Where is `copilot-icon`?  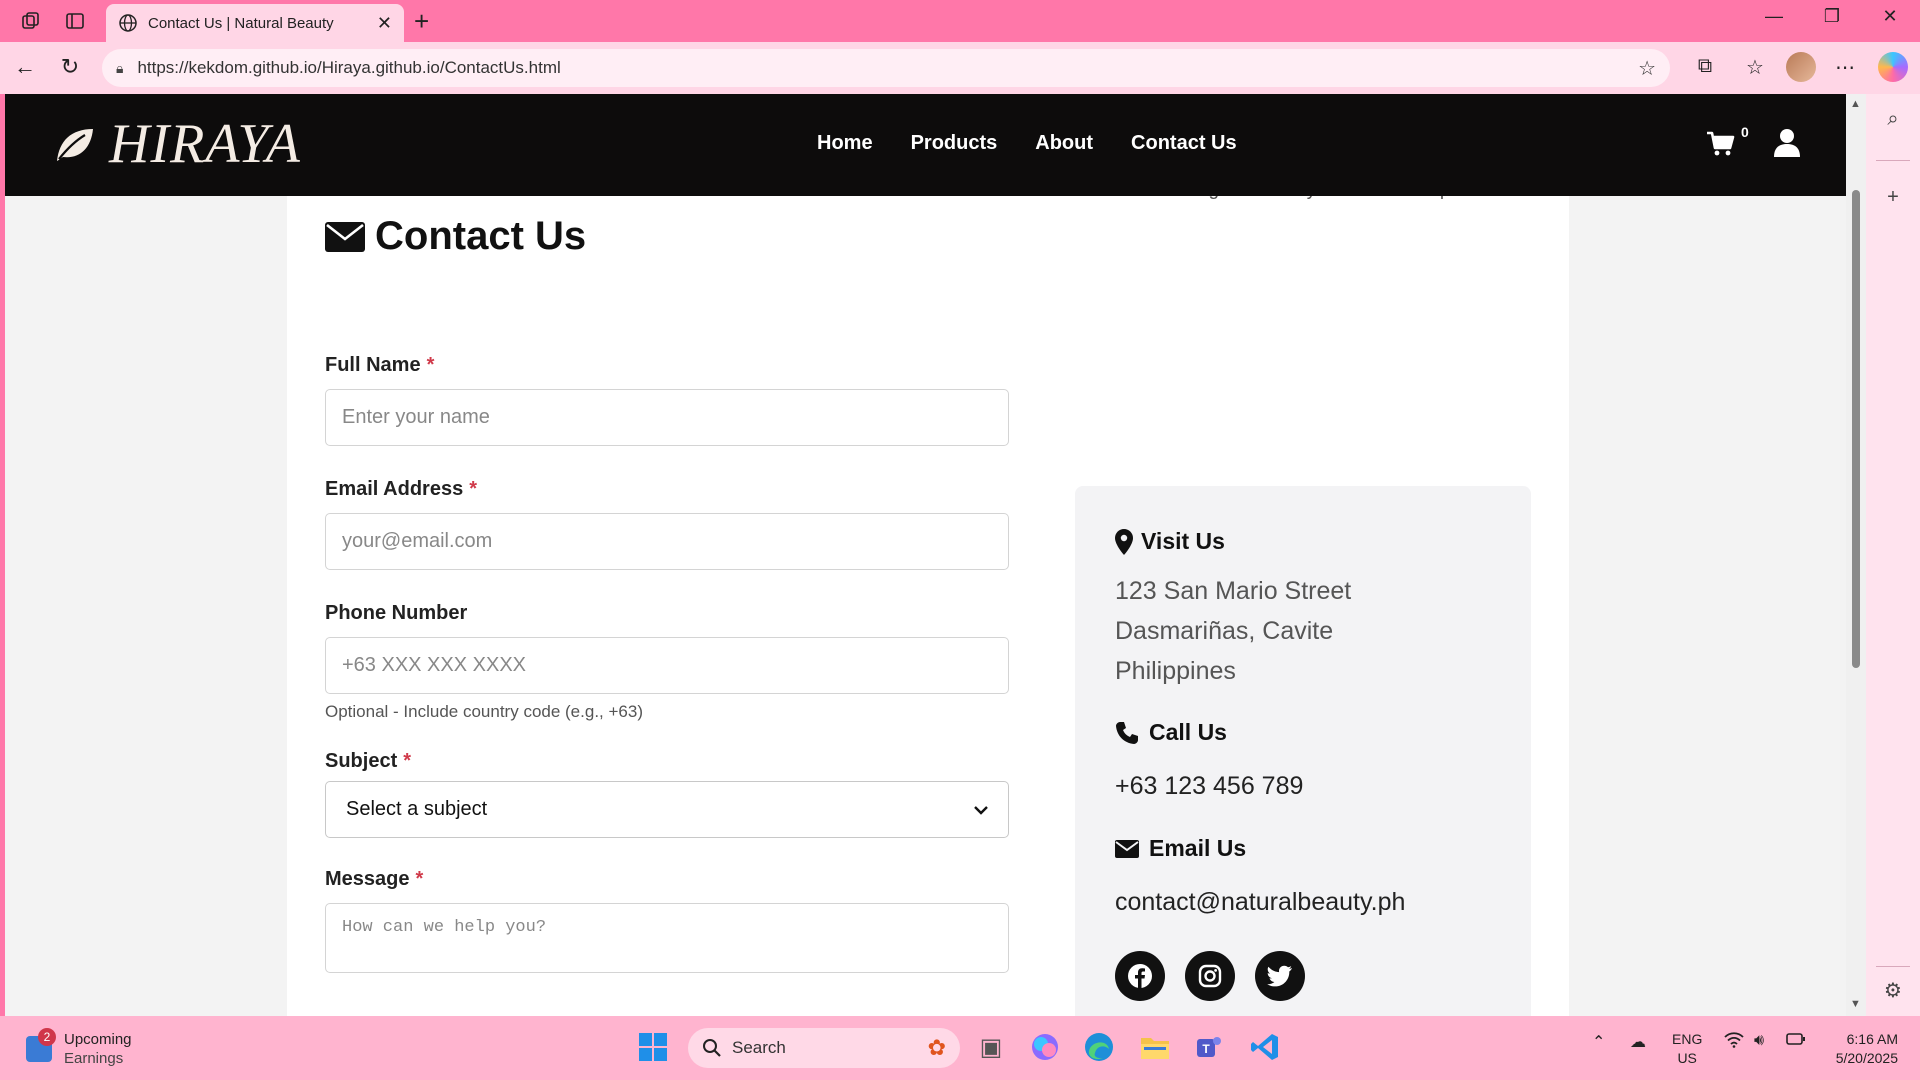 copilot-icon is located at coordinates (1893, 67).